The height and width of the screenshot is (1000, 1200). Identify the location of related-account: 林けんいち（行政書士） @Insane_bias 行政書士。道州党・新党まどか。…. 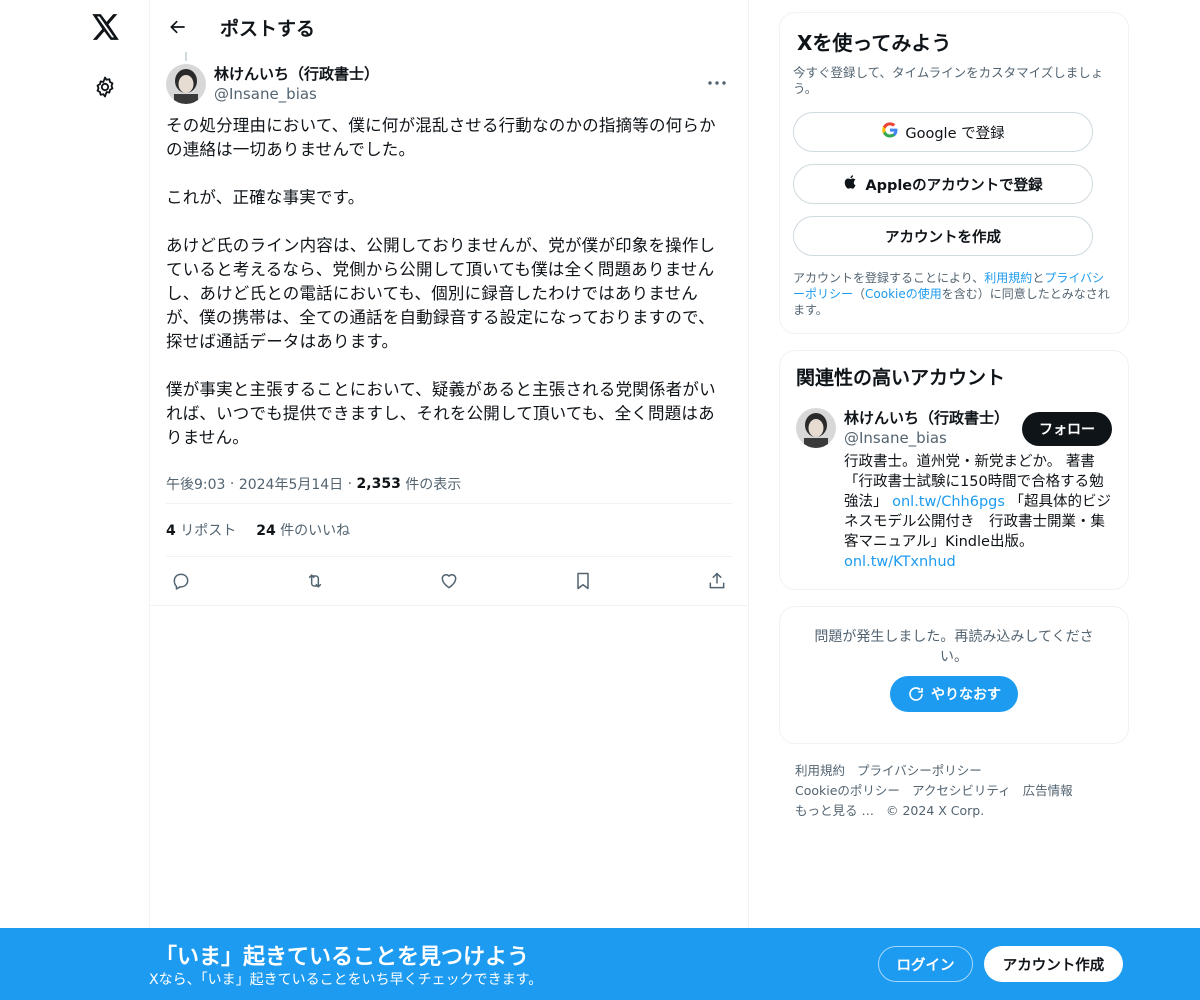
(954, 490).